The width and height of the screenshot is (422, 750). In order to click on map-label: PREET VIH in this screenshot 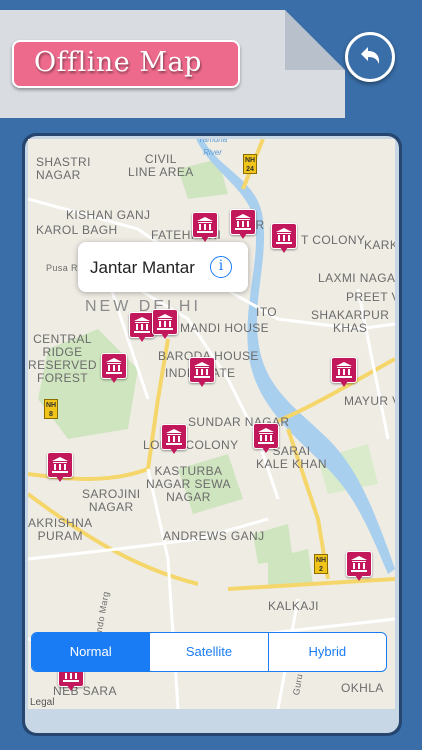, I will do `click(370, 297)`.